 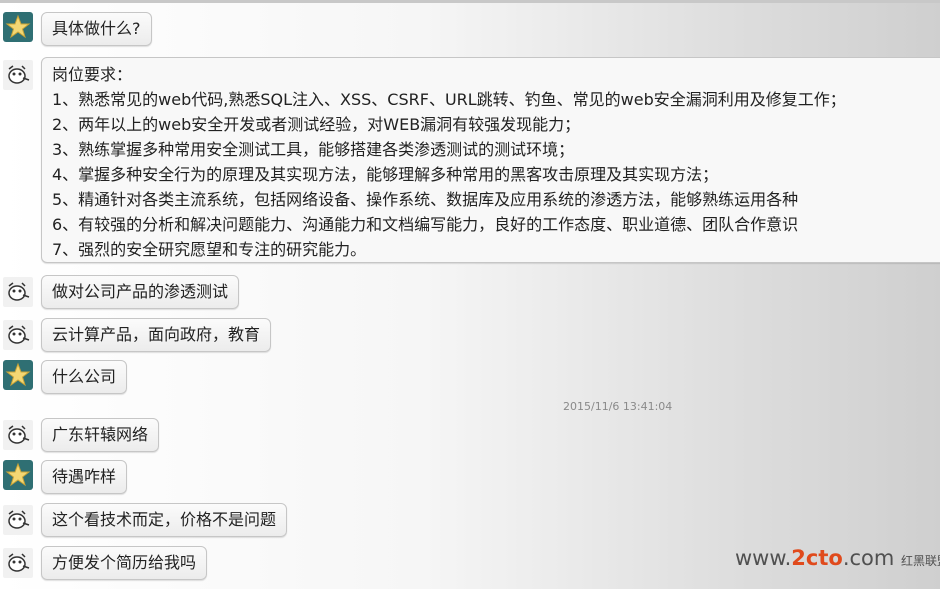 I want to click on message-line: 岗位要求：, so click(x=92, y=74).